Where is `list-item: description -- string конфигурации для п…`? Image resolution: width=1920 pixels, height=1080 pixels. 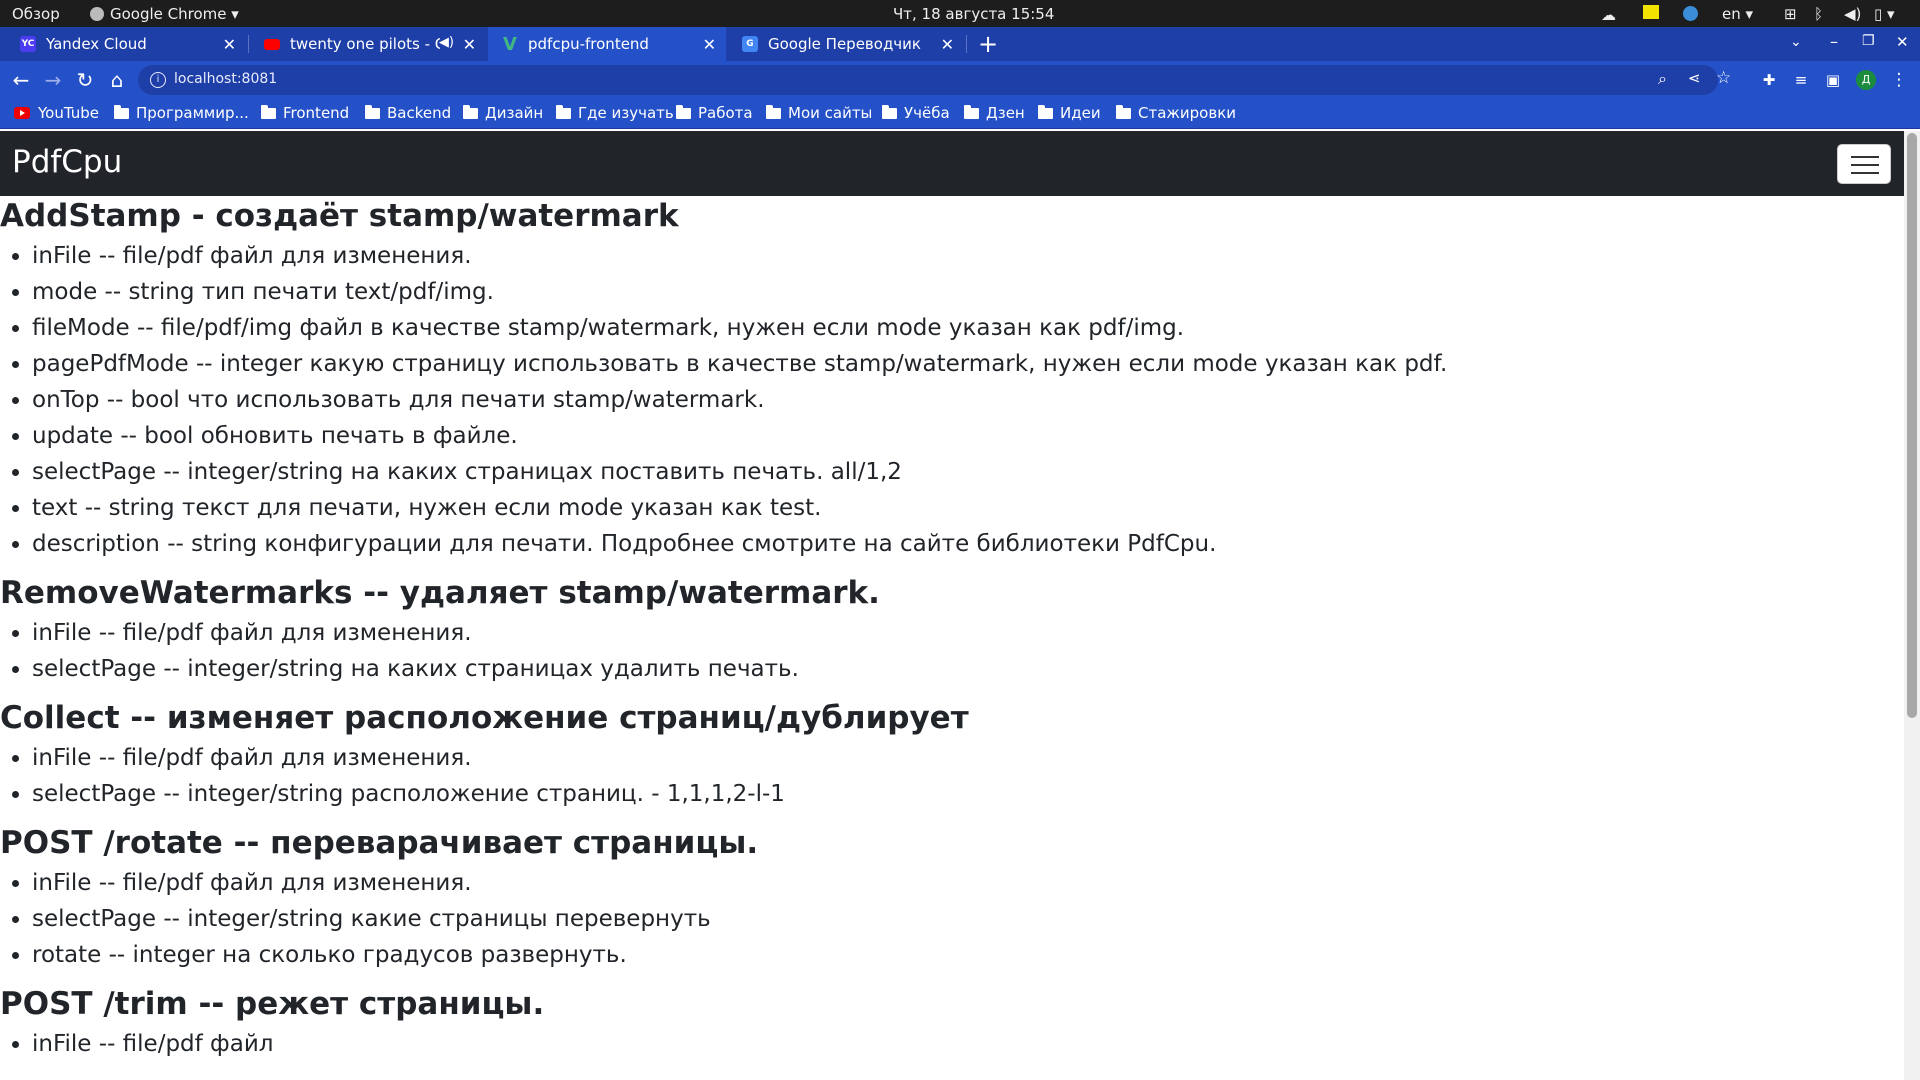
list-item: description -- string конфигурации для п… is located at coordinates (966, 544).